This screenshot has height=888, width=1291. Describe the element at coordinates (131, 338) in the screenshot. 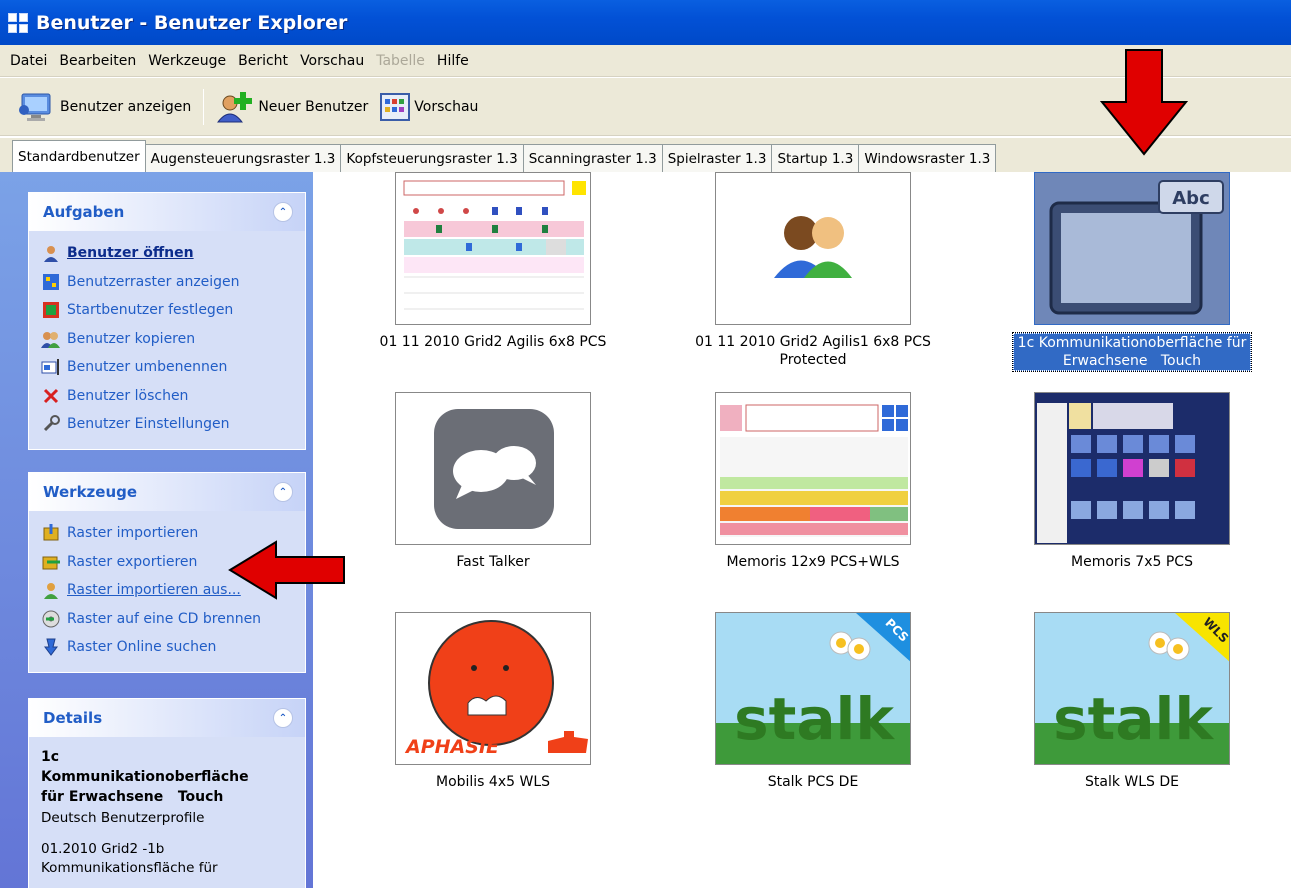

I see `task-label: Benutzer kopieren` at that location.